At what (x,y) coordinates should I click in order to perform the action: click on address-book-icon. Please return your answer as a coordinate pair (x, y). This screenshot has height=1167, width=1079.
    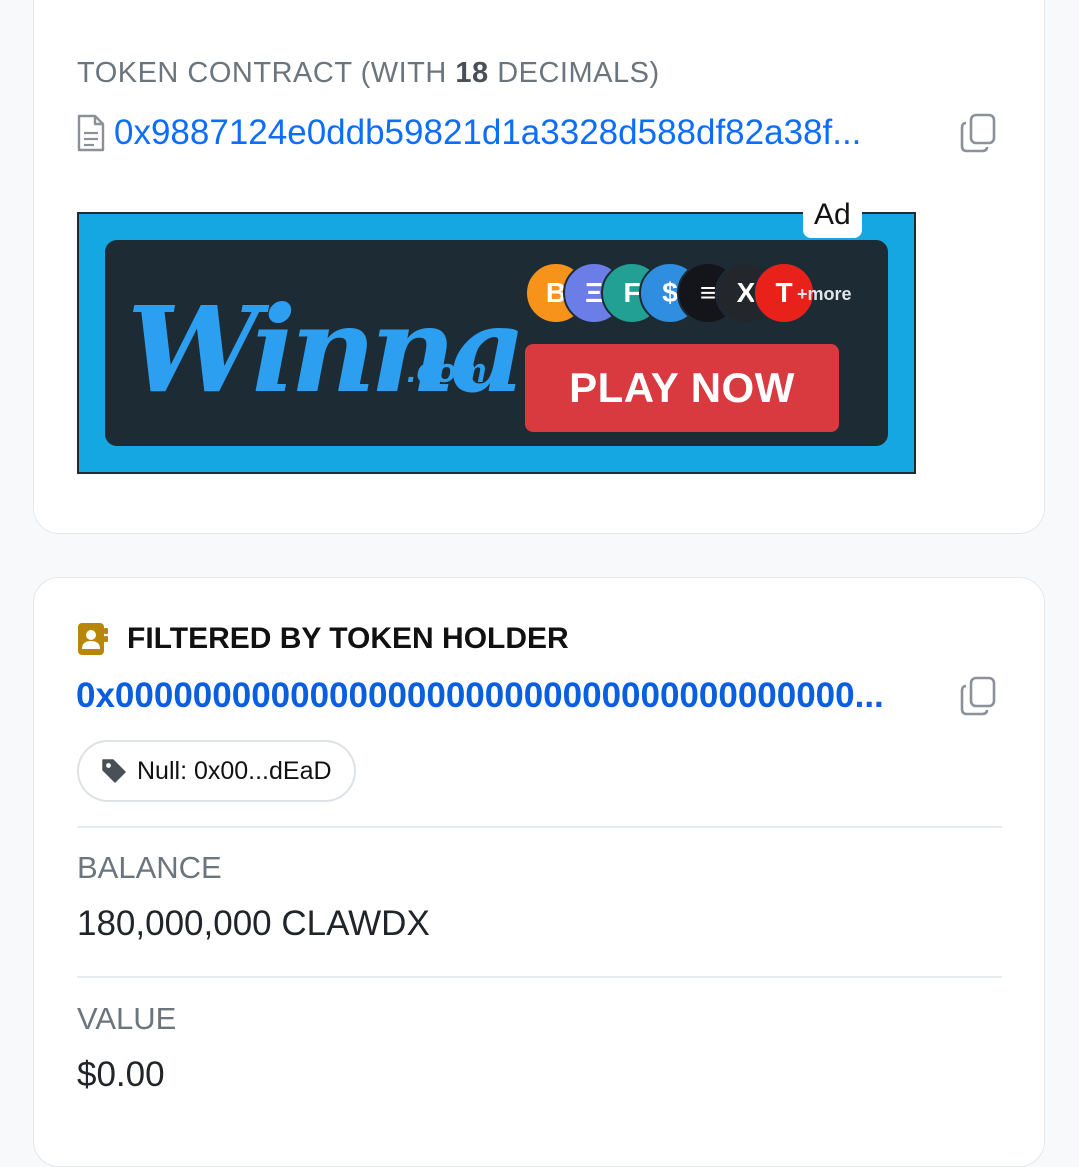
    Looking at the image, I should click on (93, 639).